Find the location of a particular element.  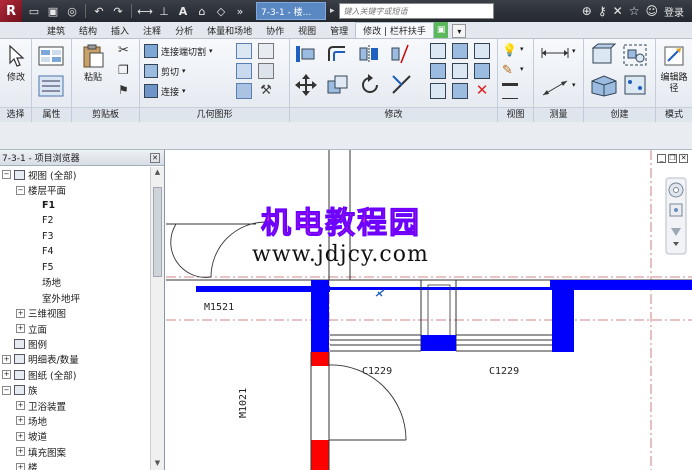

copy-element-icon is located at coordinates (338, 85).